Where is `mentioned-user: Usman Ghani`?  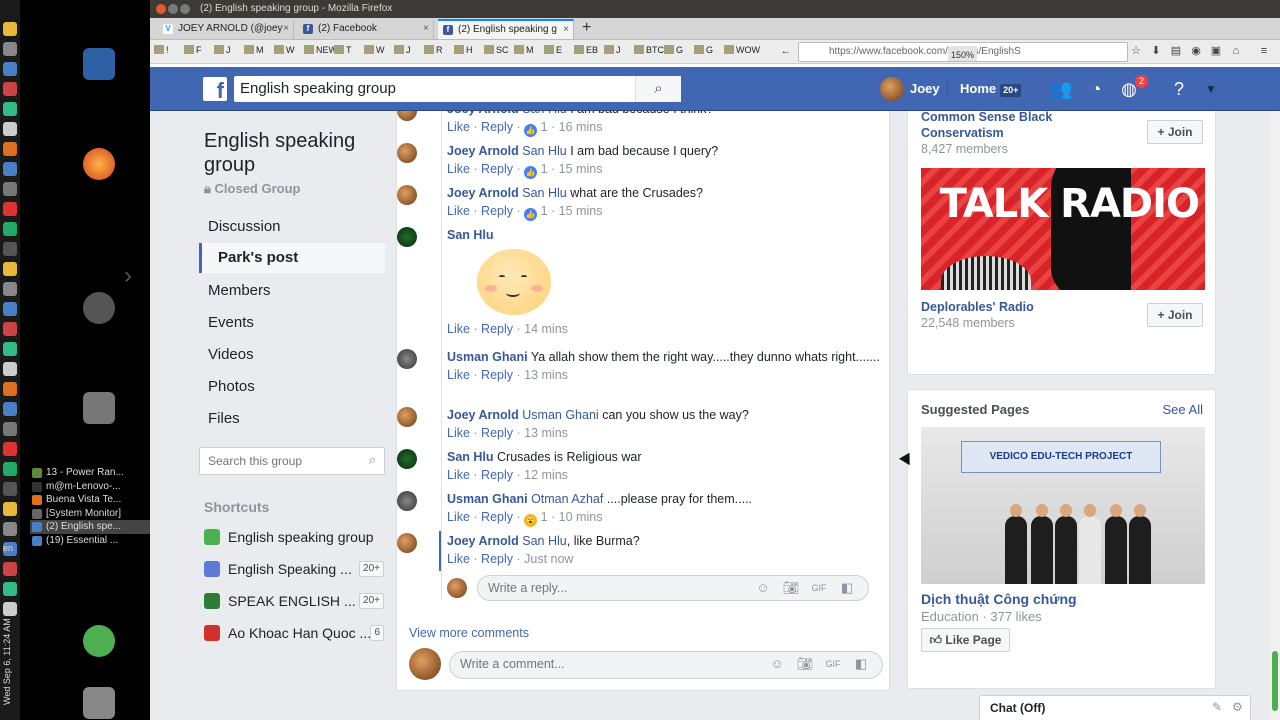
mentioned-user: Usman Ghani is located at coordinates (560, 415).